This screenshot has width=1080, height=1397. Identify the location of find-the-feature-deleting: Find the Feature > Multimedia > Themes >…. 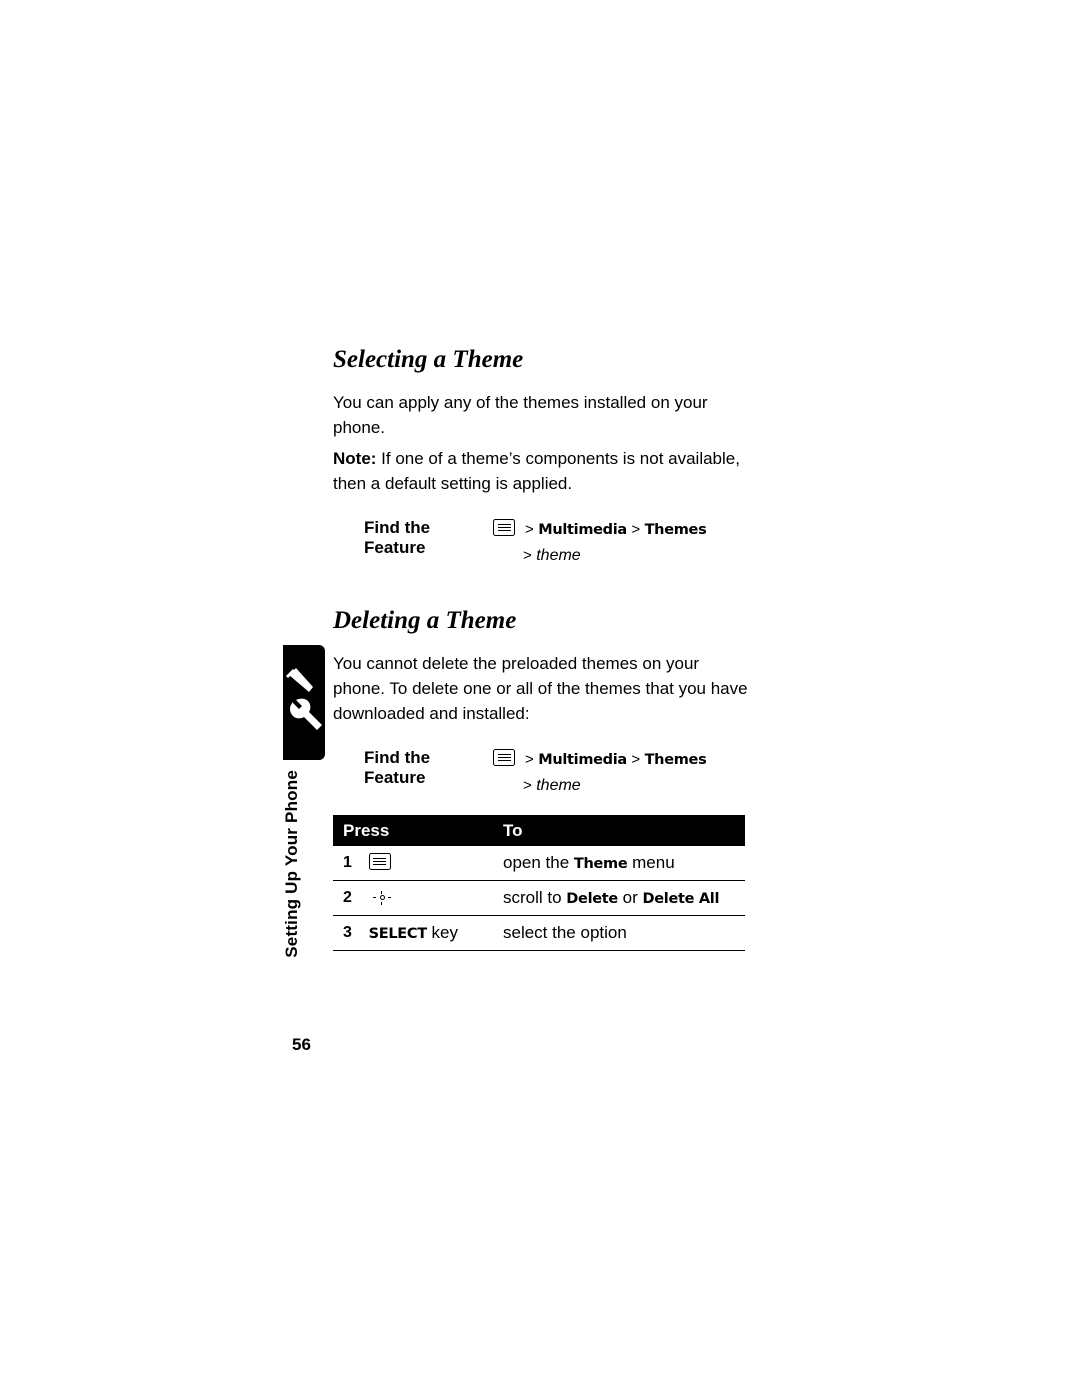
(543, 772).